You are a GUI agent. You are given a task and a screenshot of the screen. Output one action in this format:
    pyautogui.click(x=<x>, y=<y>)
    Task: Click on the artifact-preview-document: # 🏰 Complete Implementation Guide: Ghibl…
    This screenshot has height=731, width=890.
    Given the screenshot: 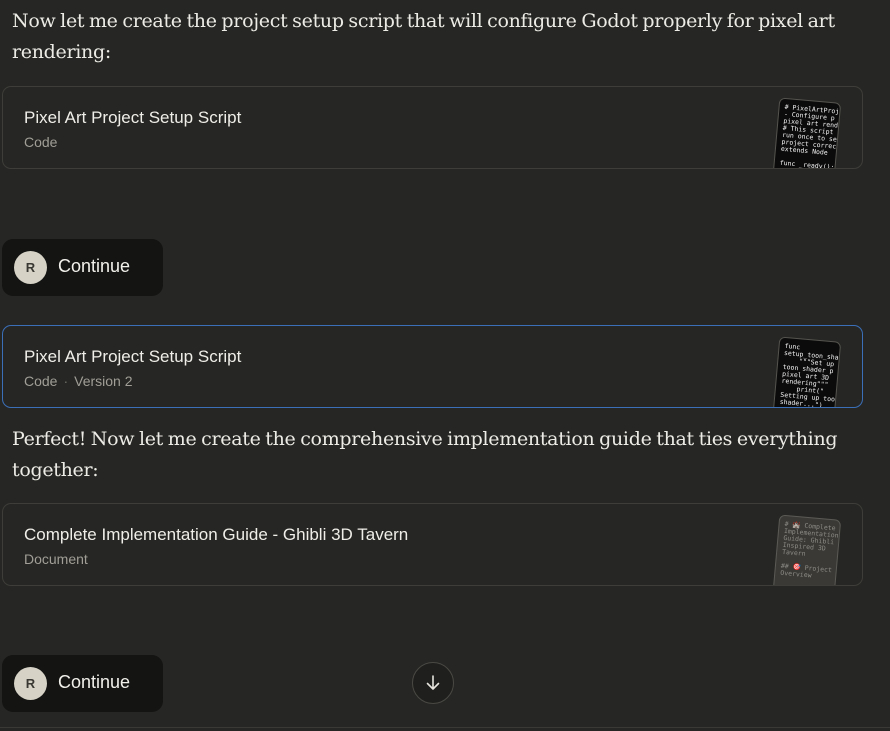 What is the action you would take?
    pyautogui.click(x=809, y=549)
    